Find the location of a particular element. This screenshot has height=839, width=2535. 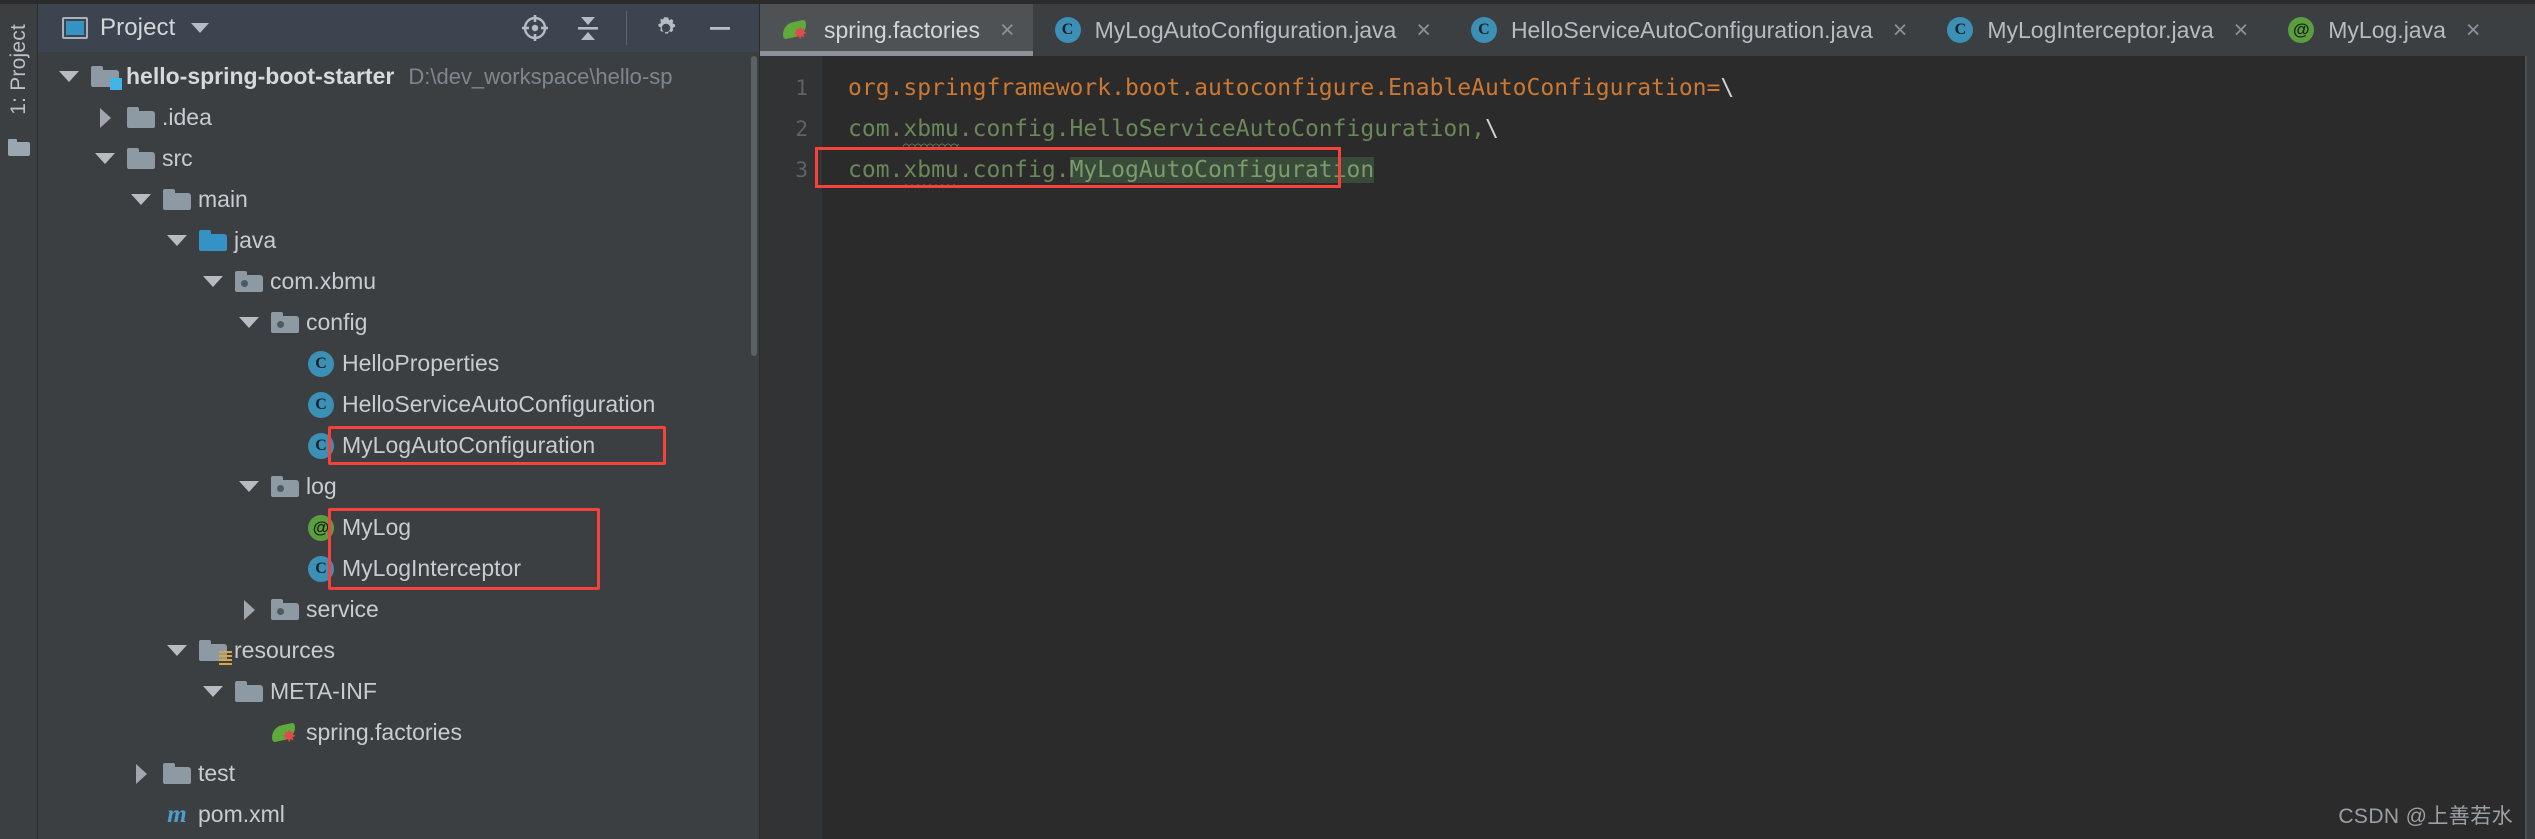

editor-tab: C MyLogInterceptor.java × is located at coordinates (2095, 30).